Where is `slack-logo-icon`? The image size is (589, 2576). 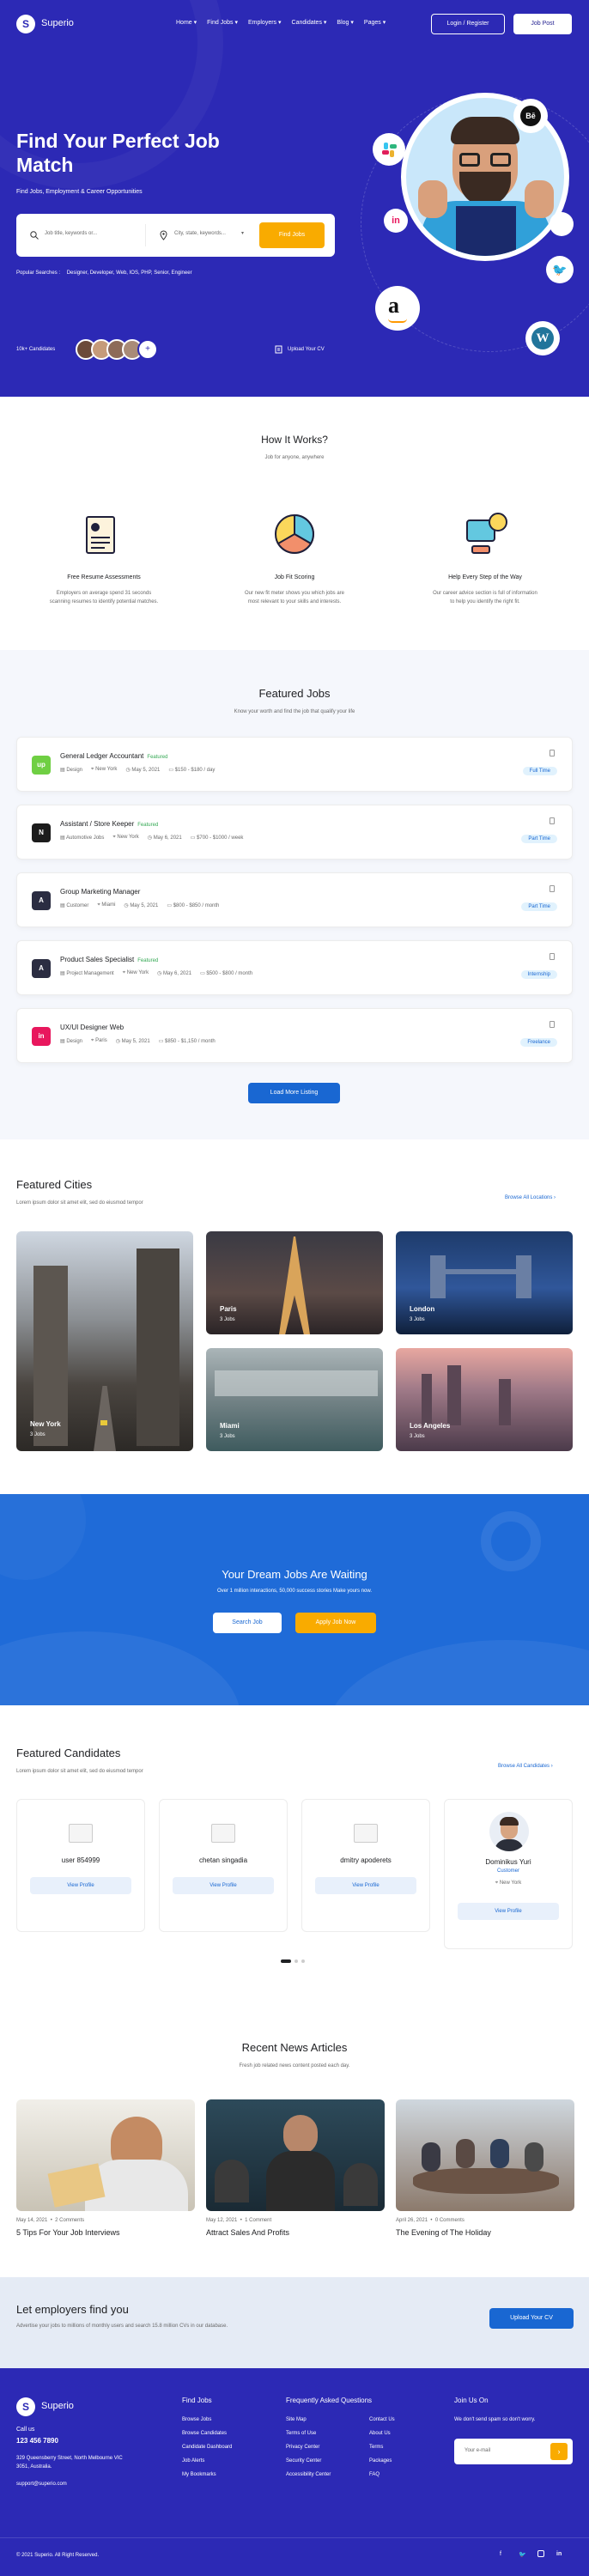
slack-logo-icon is located at coordinates (389, 149).